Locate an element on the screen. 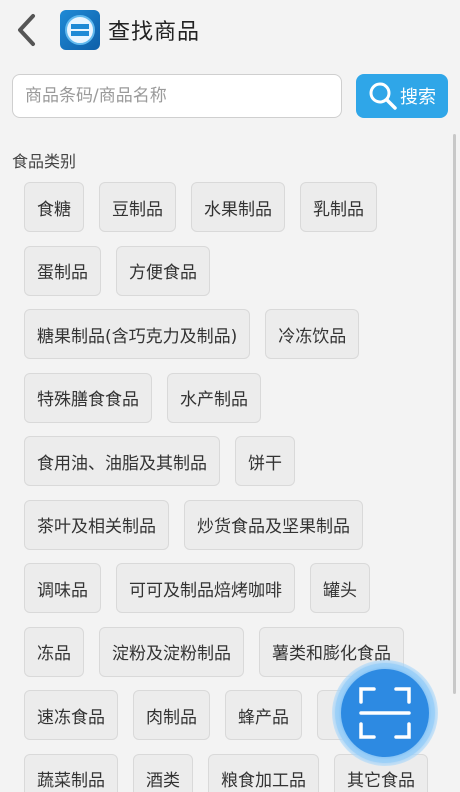 The height and width of the screenshot is (792, 460). scan-button is located at coordinates (385, 713).